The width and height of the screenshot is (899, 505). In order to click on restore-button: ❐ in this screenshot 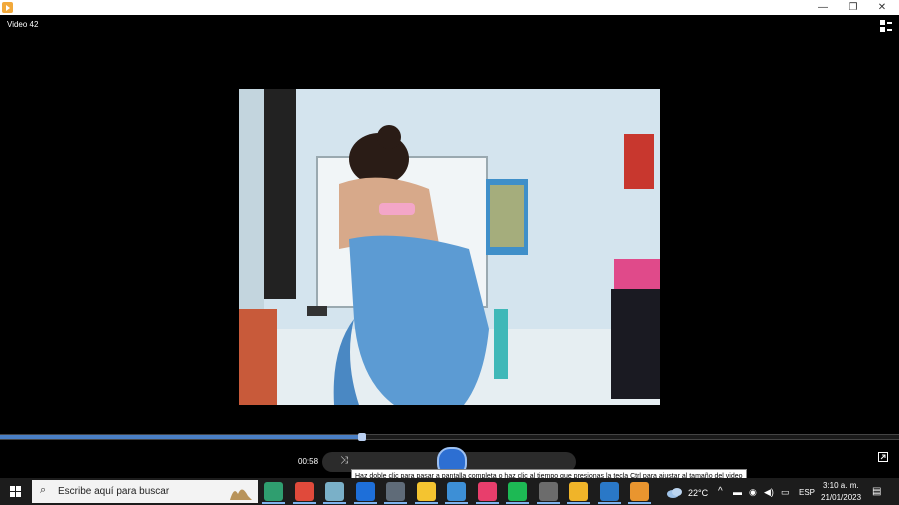, I will do `click(853, 7)`.